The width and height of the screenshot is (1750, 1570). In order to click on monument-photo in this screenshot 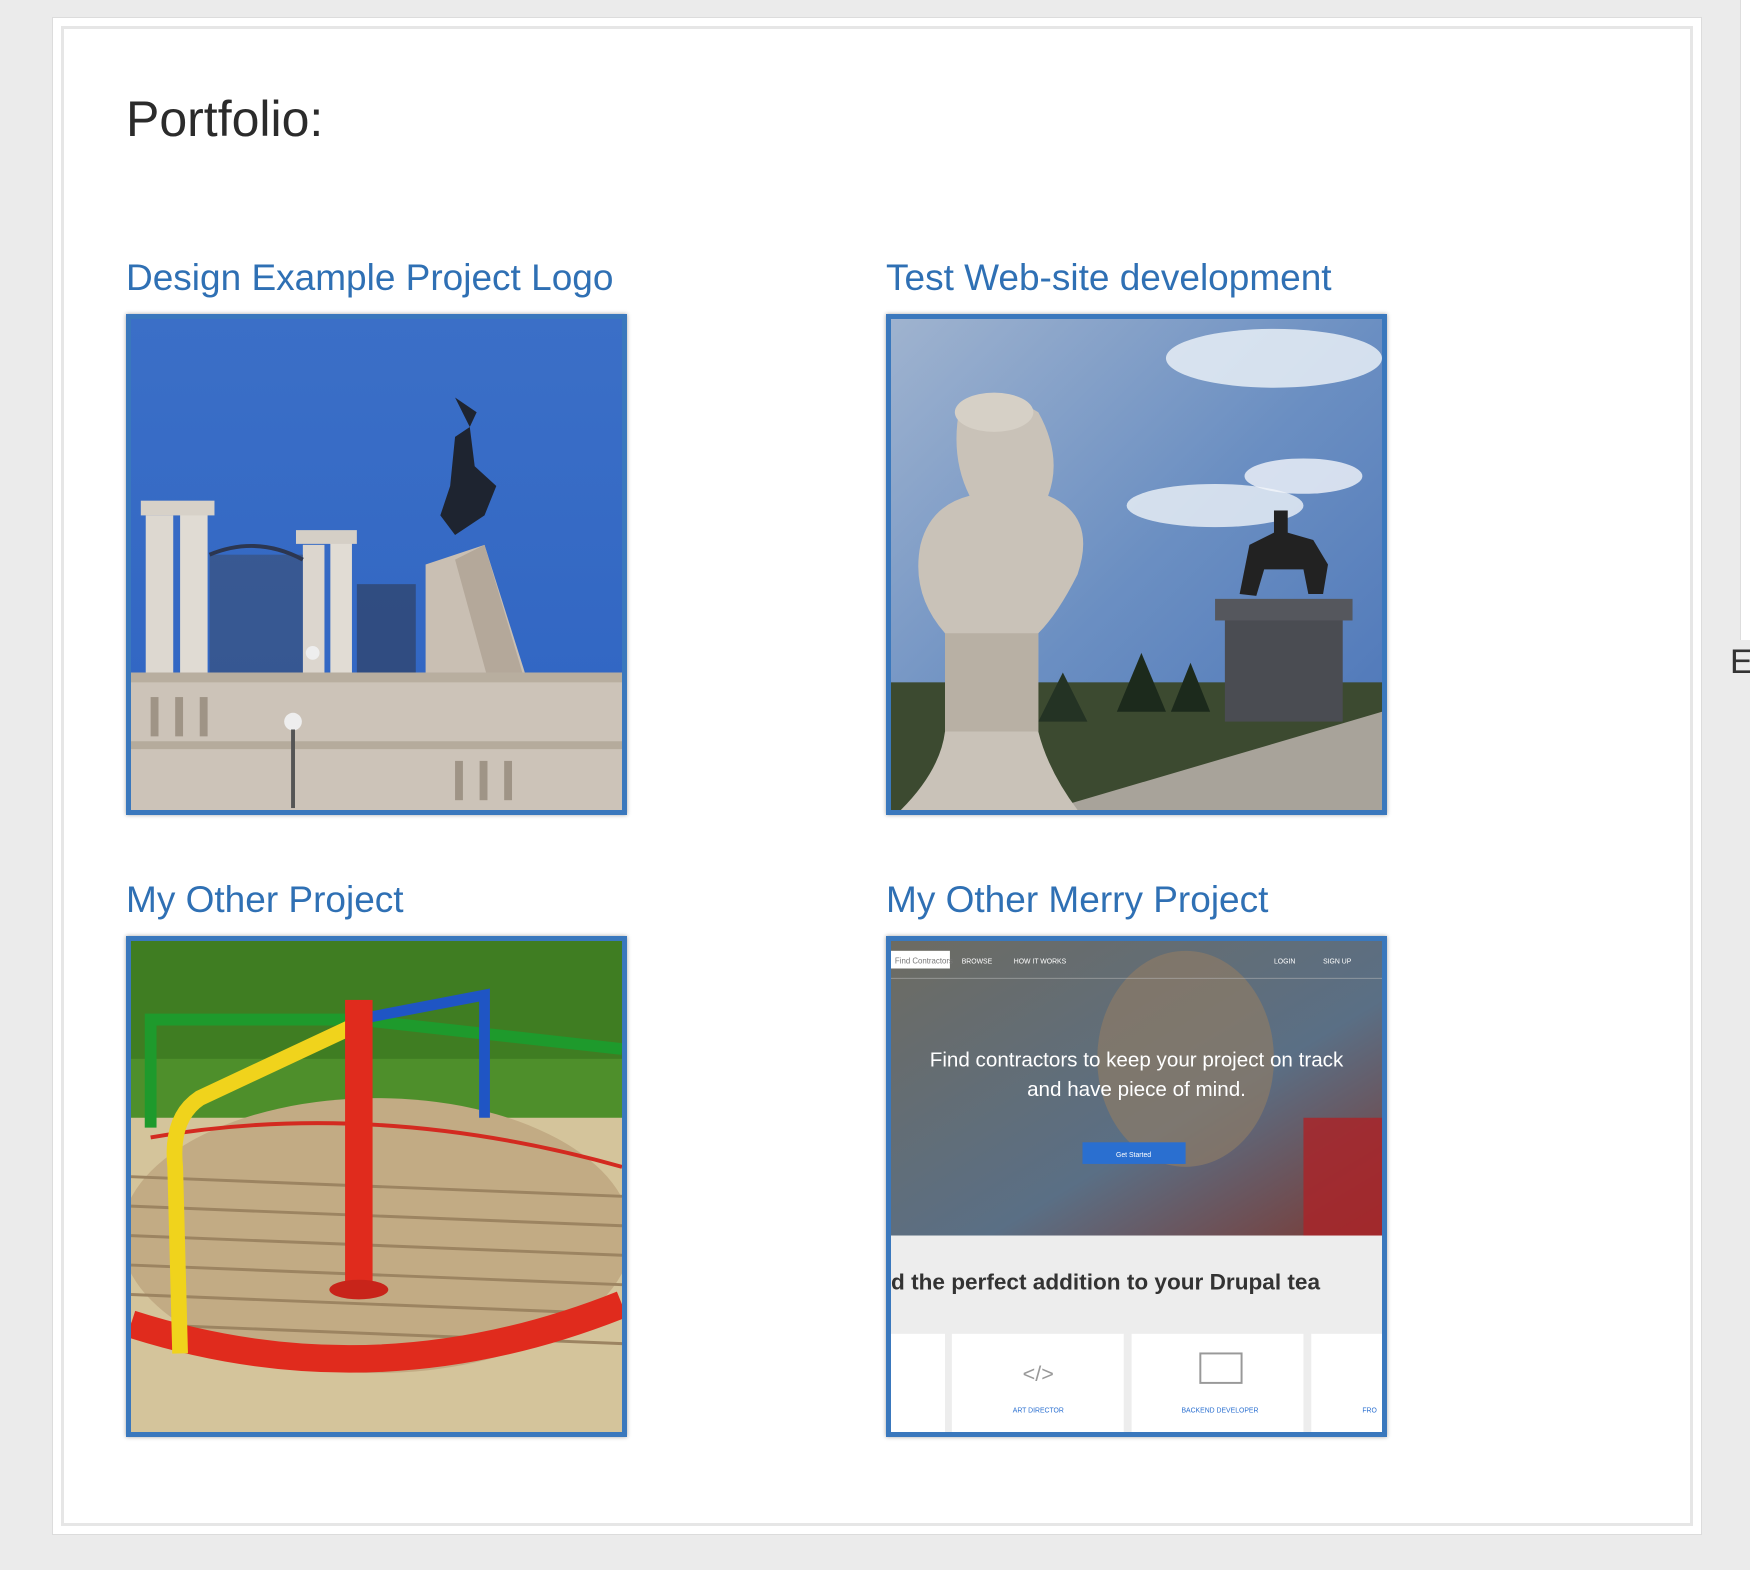, I will do `click(376, 564)`.